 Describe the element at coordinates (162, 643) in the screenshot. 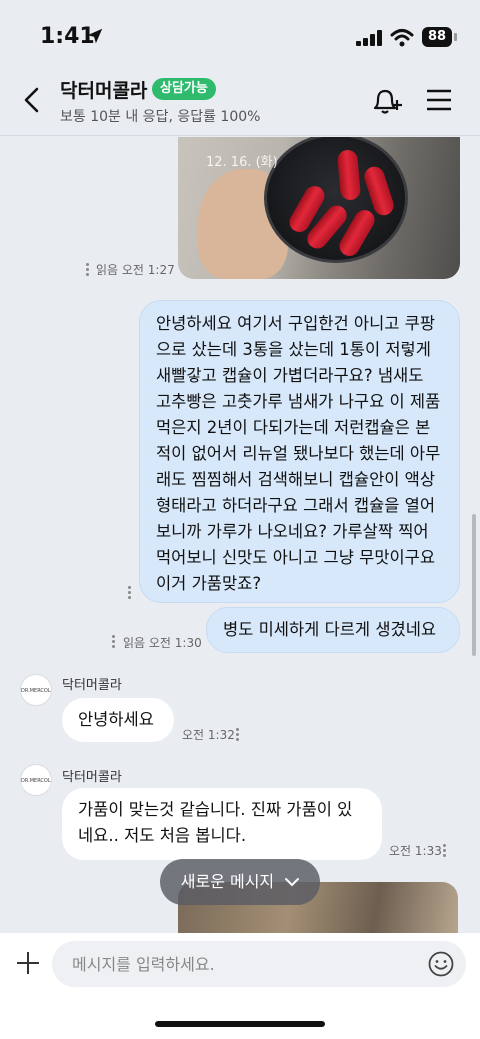

I see `read-time-meta: 읽음 오전 1:30` at that location.